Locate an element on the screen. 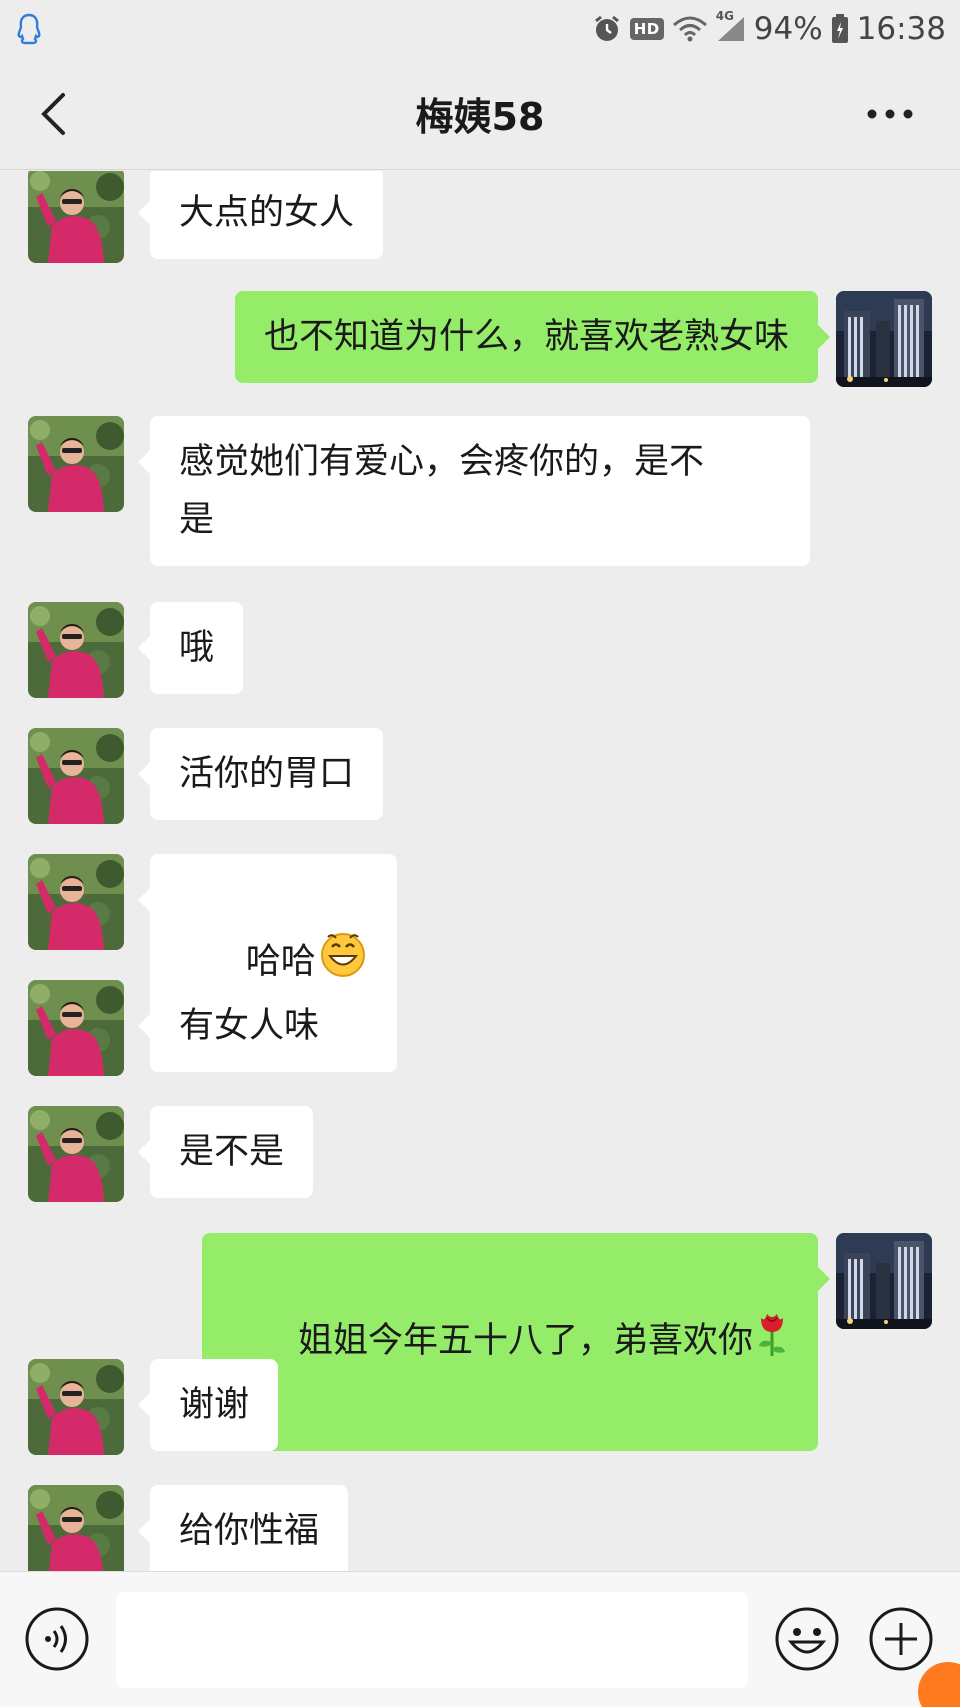  chevron-left-icon is located at coordinates (53, 114).